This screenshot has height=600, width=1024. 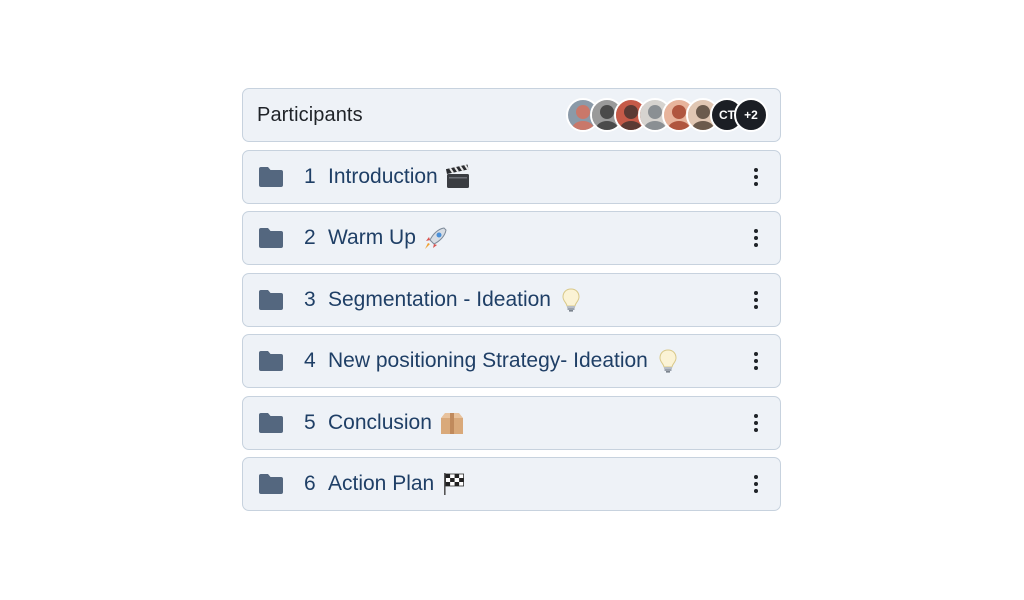 I want to click on section-item: 3 Segmentation - Ideation, so click(x=511, y=299).